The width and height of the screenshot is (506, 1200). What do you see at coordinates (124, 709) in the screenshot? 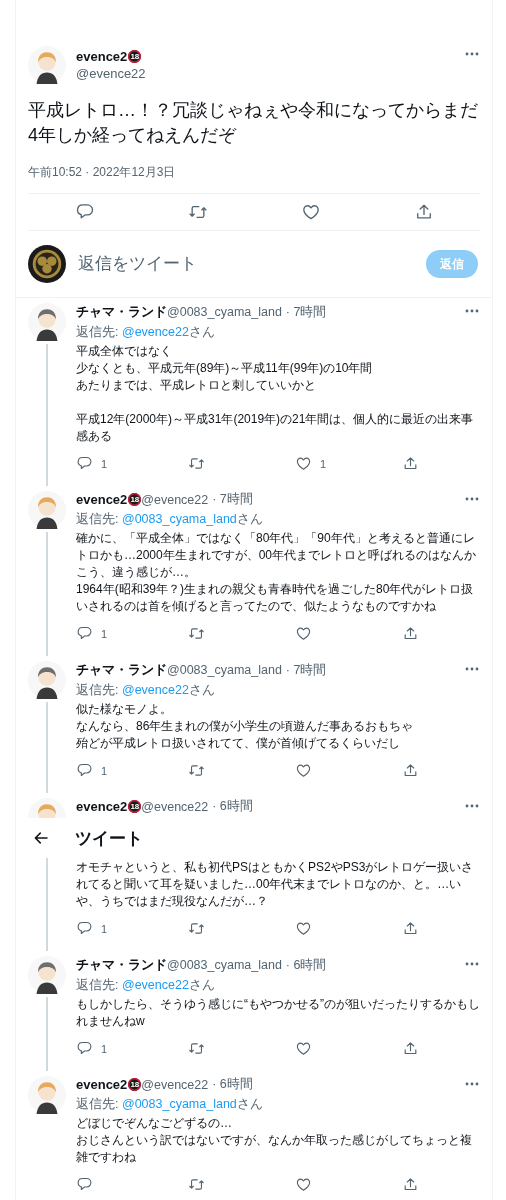
I see `reply-text: 似た様なモノよ。` at bounding box center [124, 709].